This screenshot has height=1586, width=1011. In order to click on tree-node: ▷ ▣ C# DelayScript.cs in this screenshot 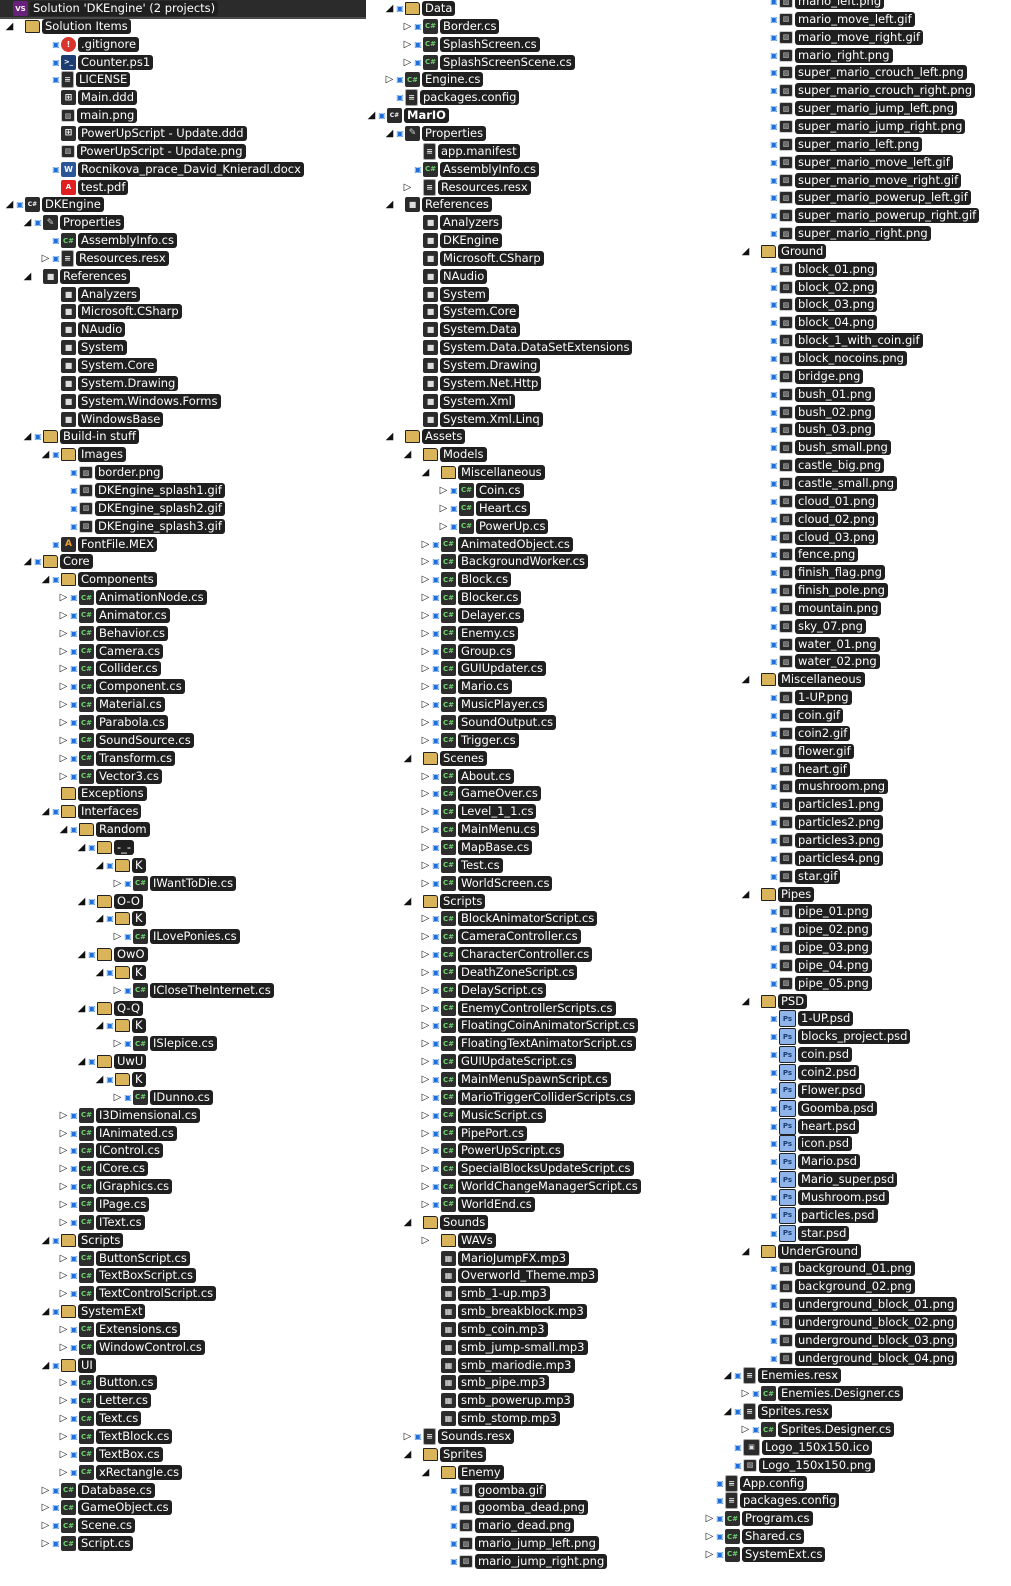, I will do `click(483, 990)`.